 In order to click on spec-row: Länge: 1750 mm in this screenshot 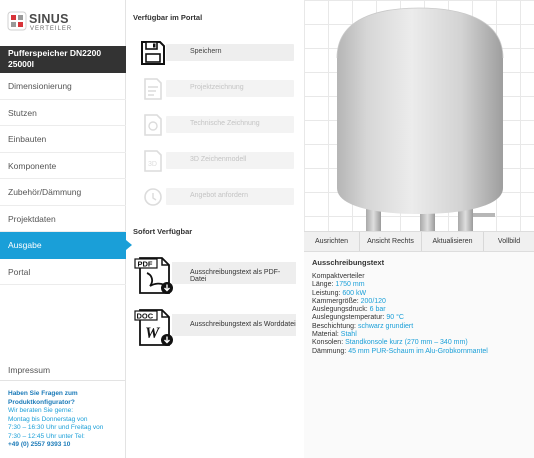, I will do `click(422, 285)`.